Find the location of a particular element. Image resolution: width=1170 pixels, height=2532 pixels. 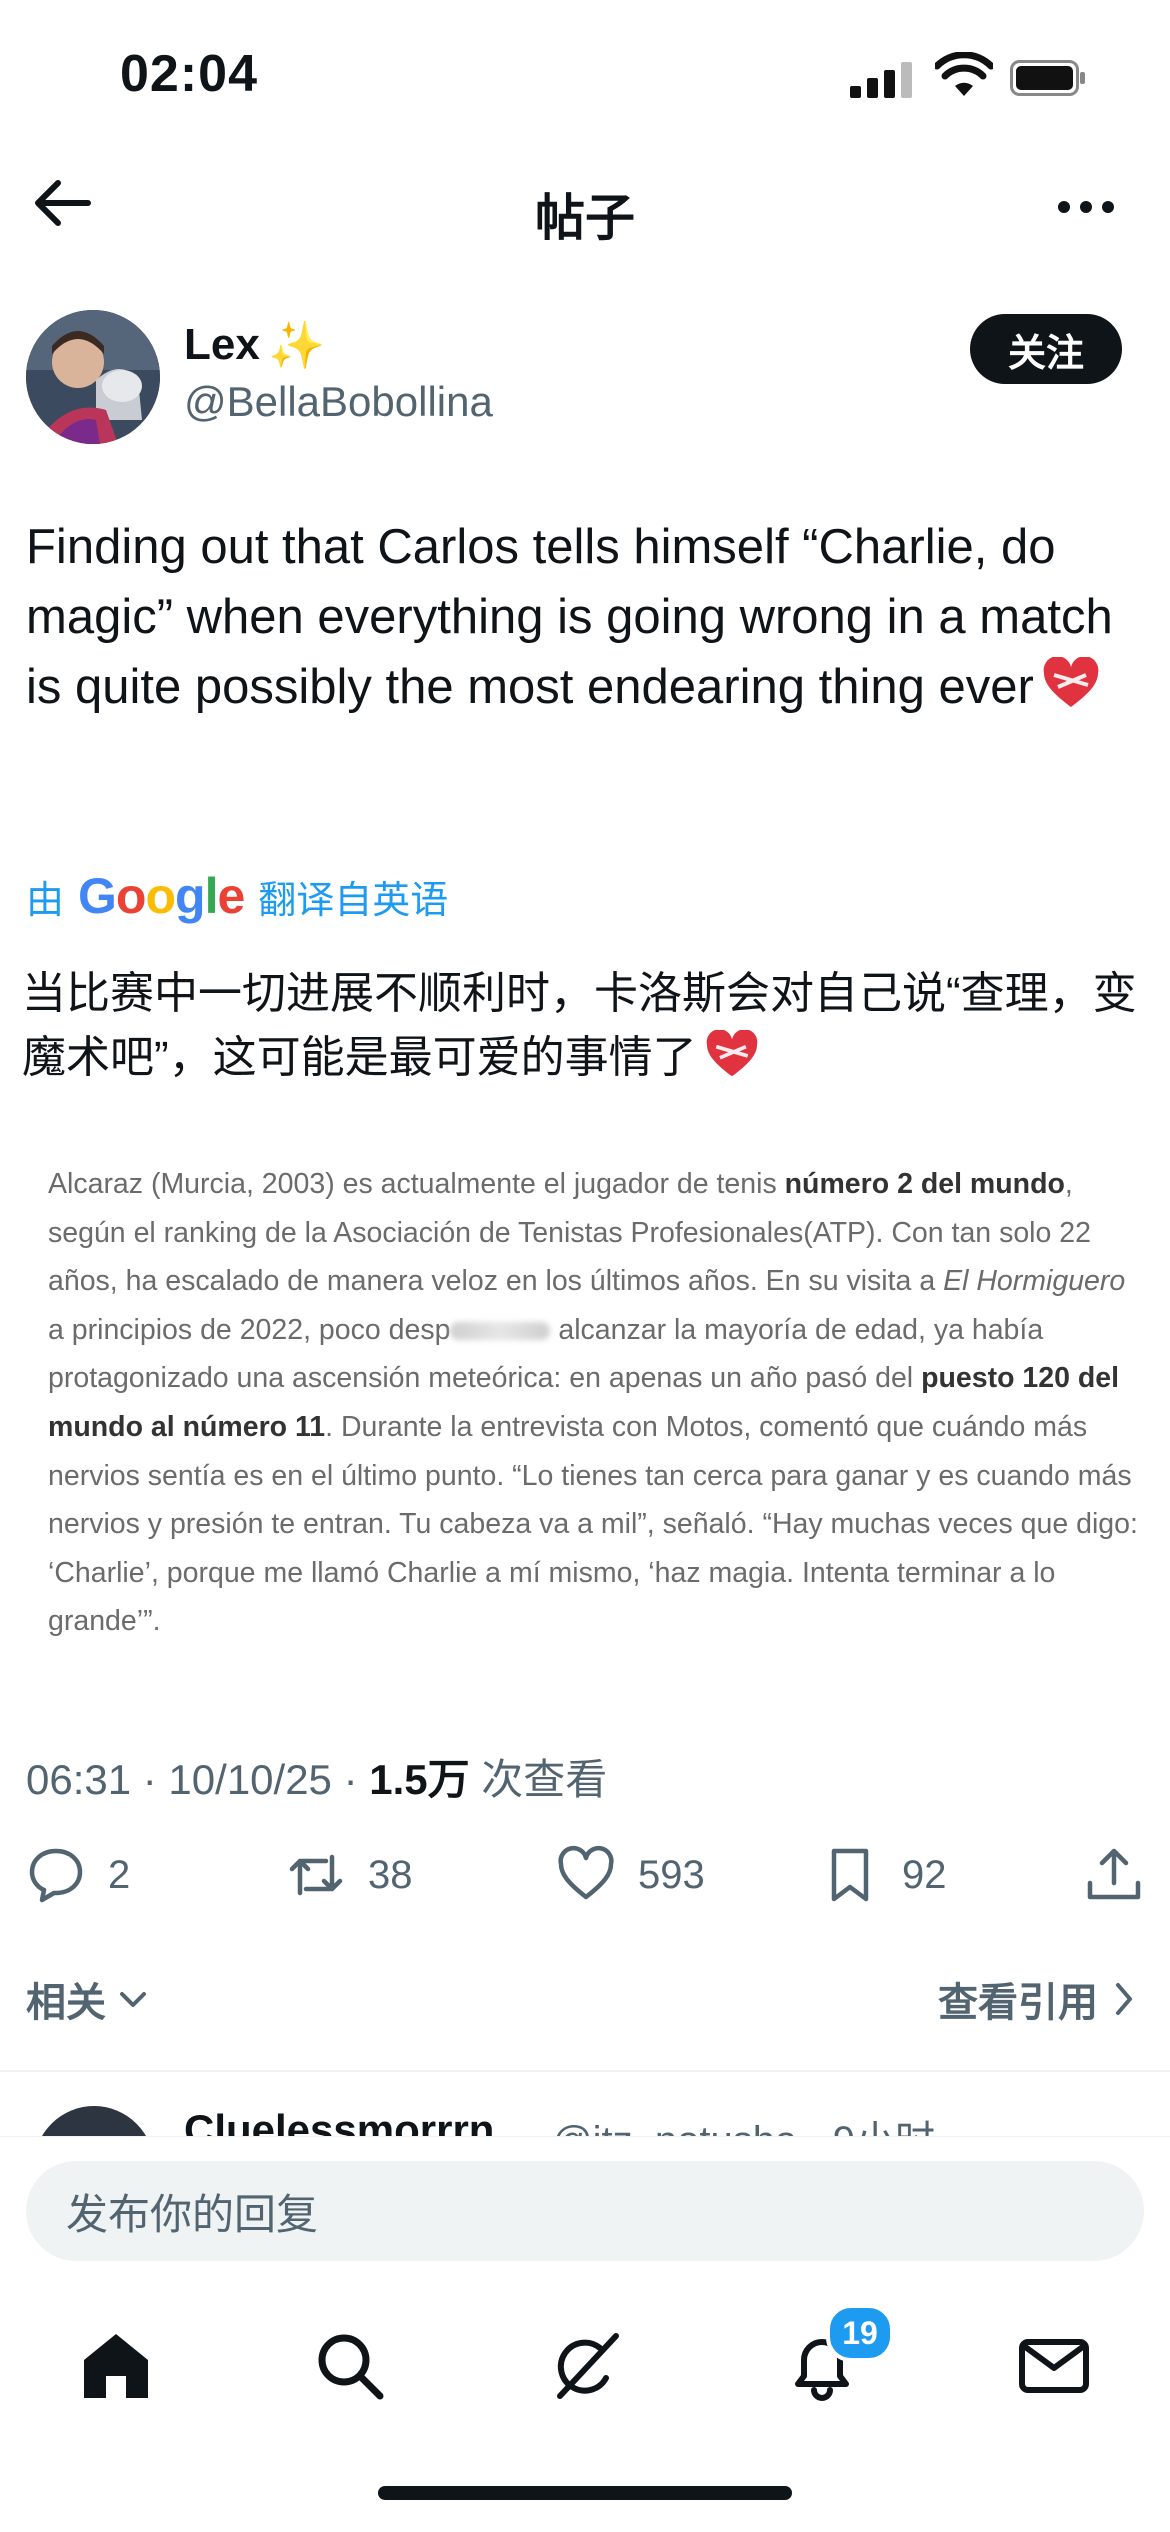

like-icon is located at coordinates (586, 1872).